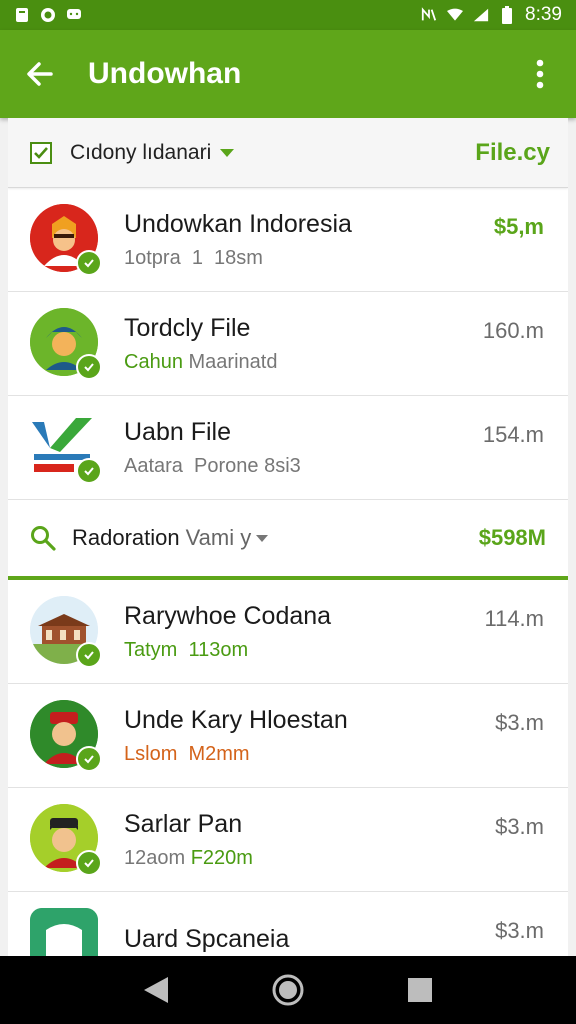 This screenshot has height=1024, width=576. I want to click on item-text: Rarywhoe Codana Tatym 113om, so click(304, 632).